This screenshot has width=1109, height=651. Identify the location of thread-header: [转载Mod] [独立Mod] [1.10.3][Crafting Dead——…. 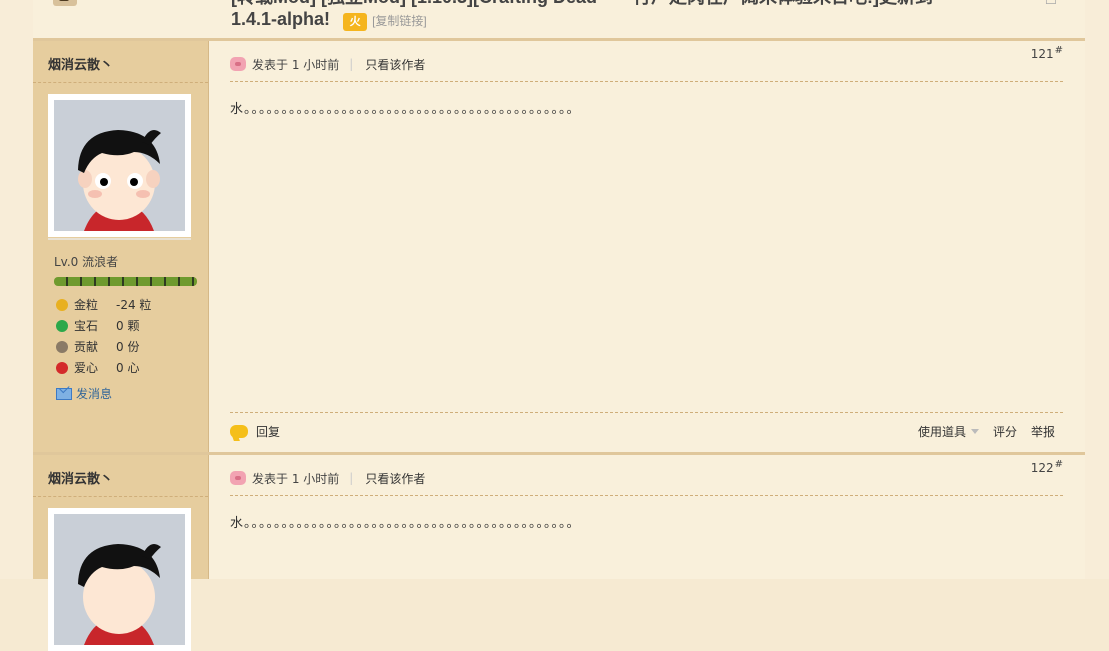
(559, 20).